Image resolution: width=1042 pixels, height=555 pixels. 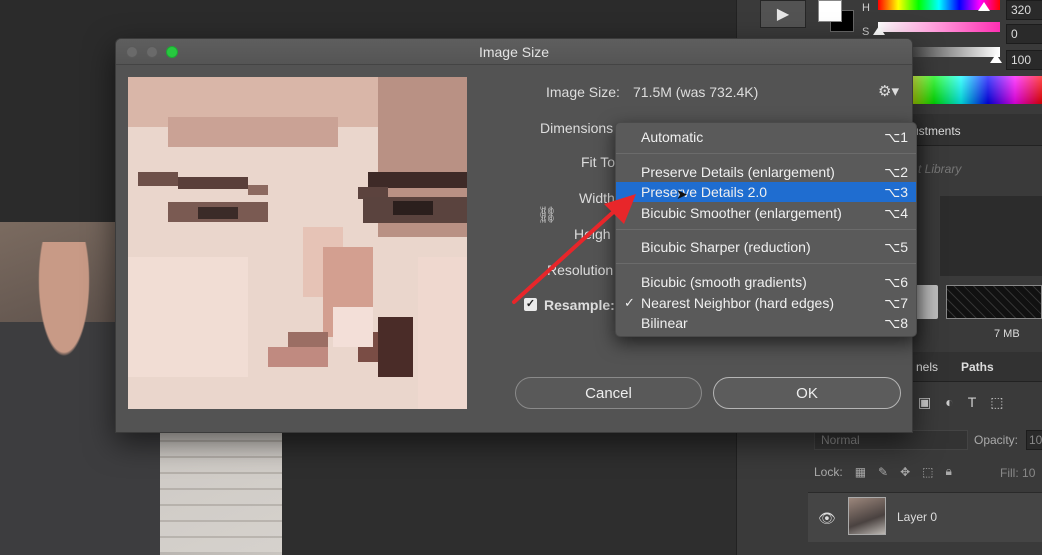 I want to click on dialog-title: Image Size, so click(x=514, y=51).